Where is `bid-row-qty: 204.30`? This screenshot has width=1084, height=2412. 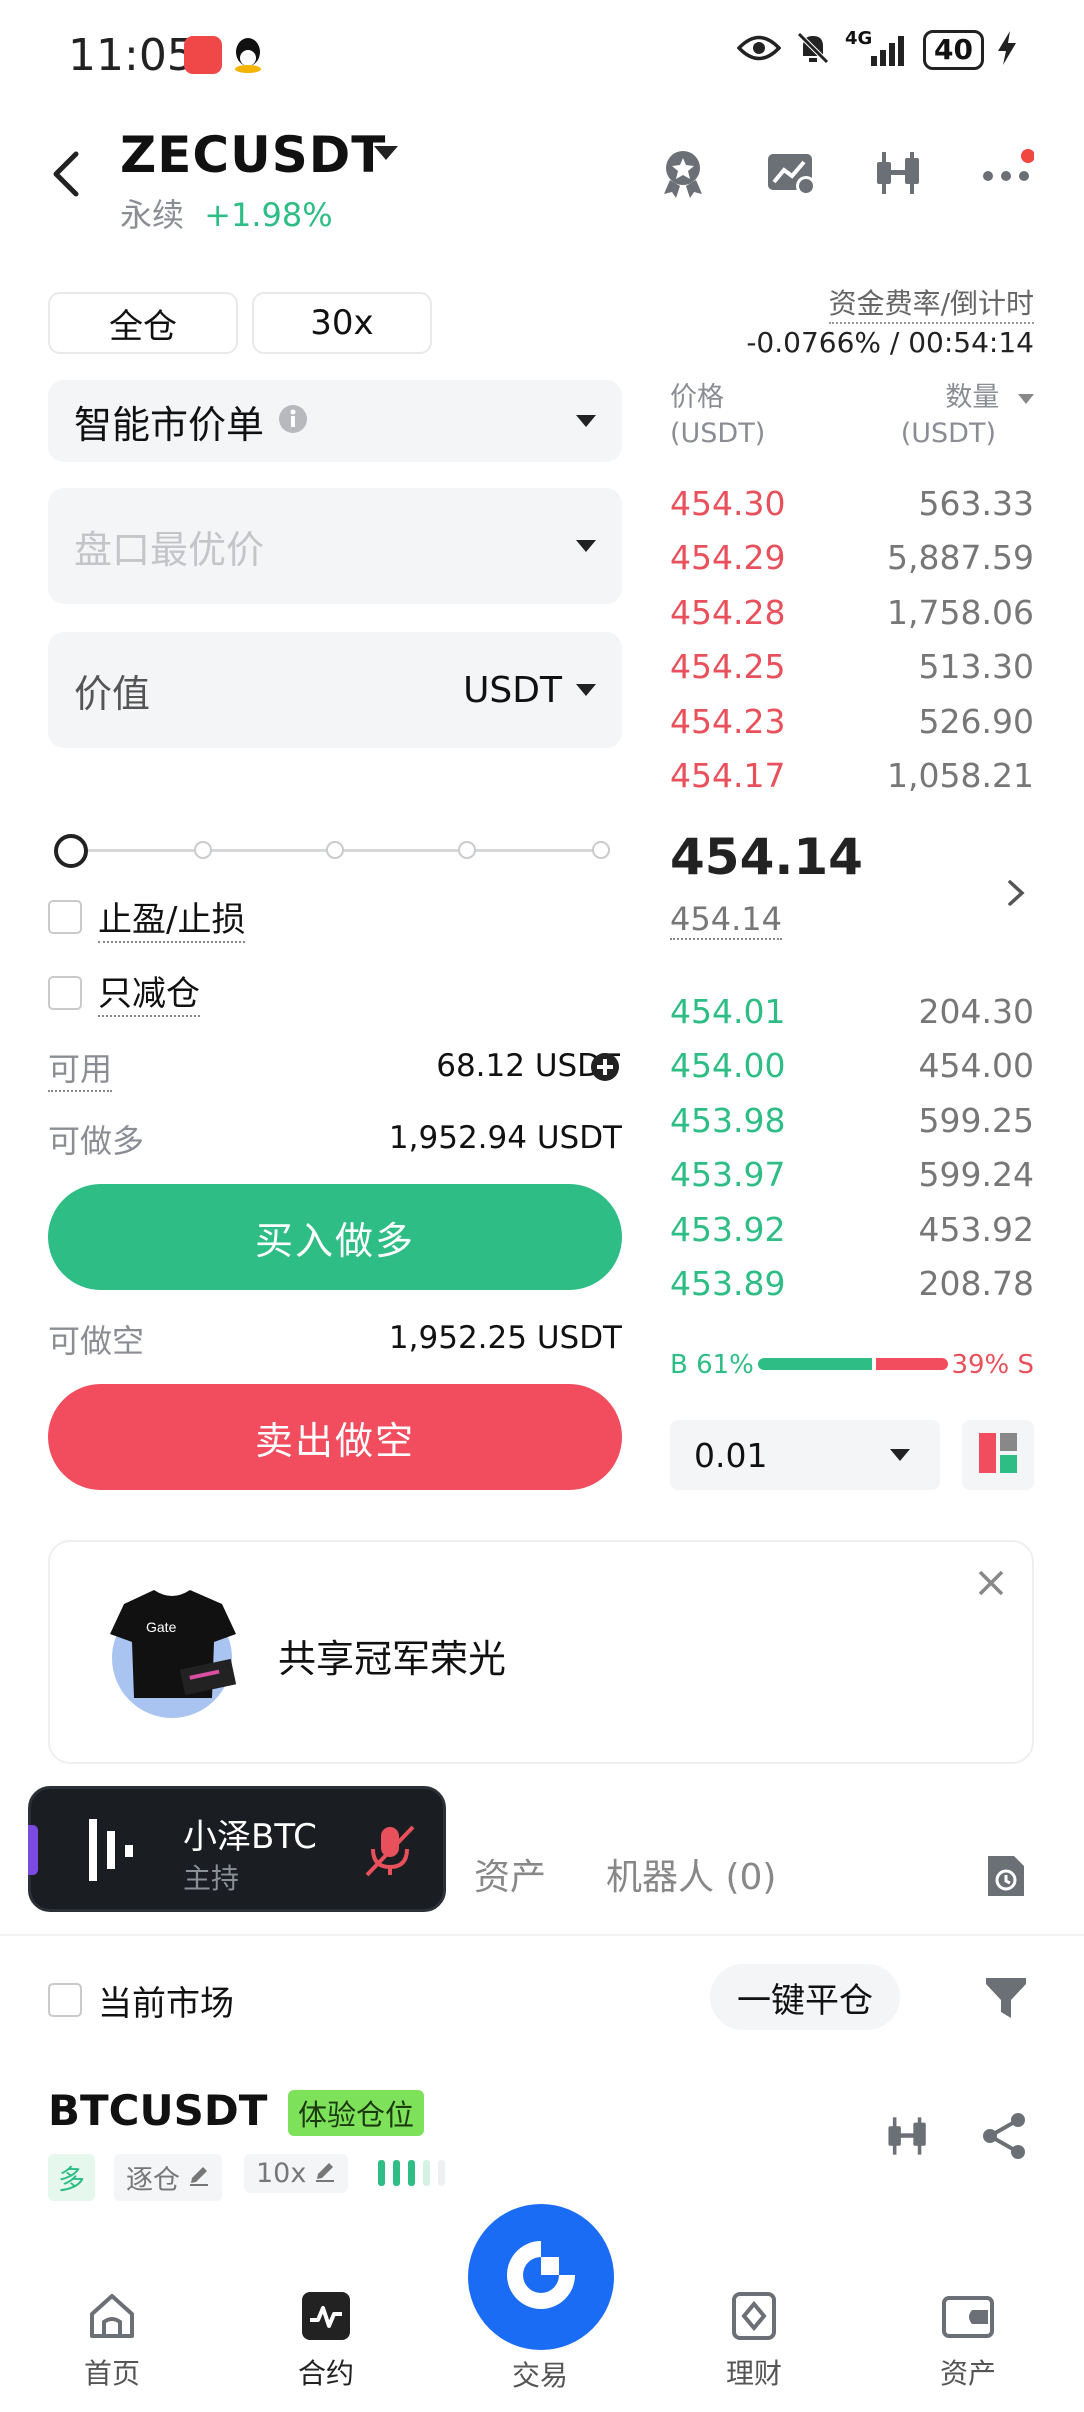 bid-row-qty: 204.30 is located at coordinates (976, 1011).